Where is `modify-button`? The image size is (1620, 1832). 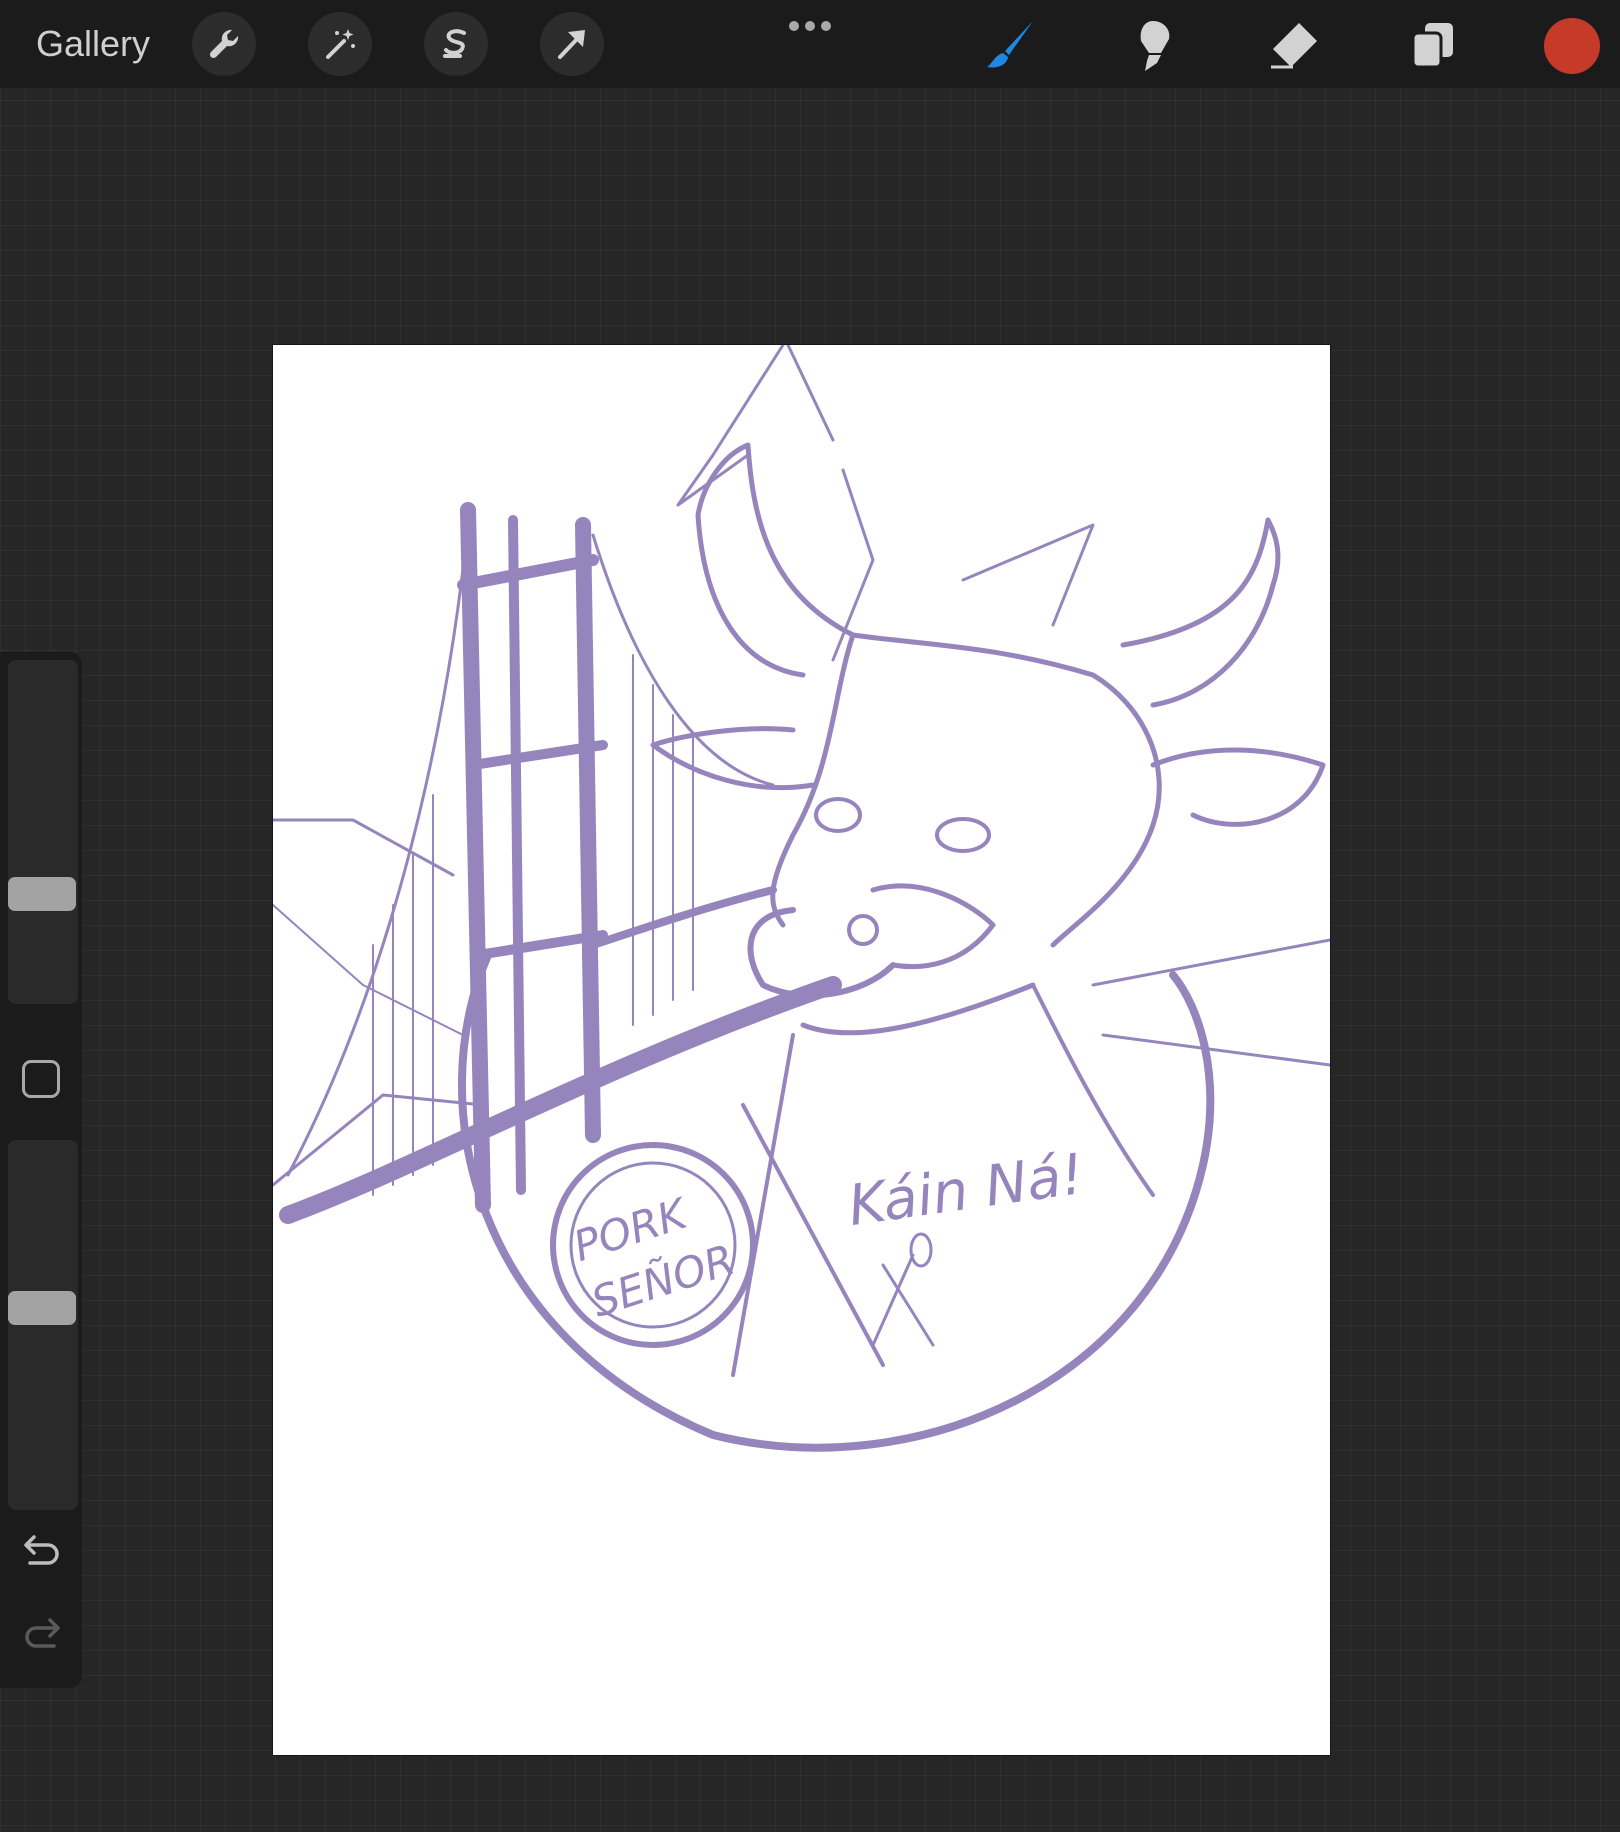 modify-button is located at coordinates (41, 1079).